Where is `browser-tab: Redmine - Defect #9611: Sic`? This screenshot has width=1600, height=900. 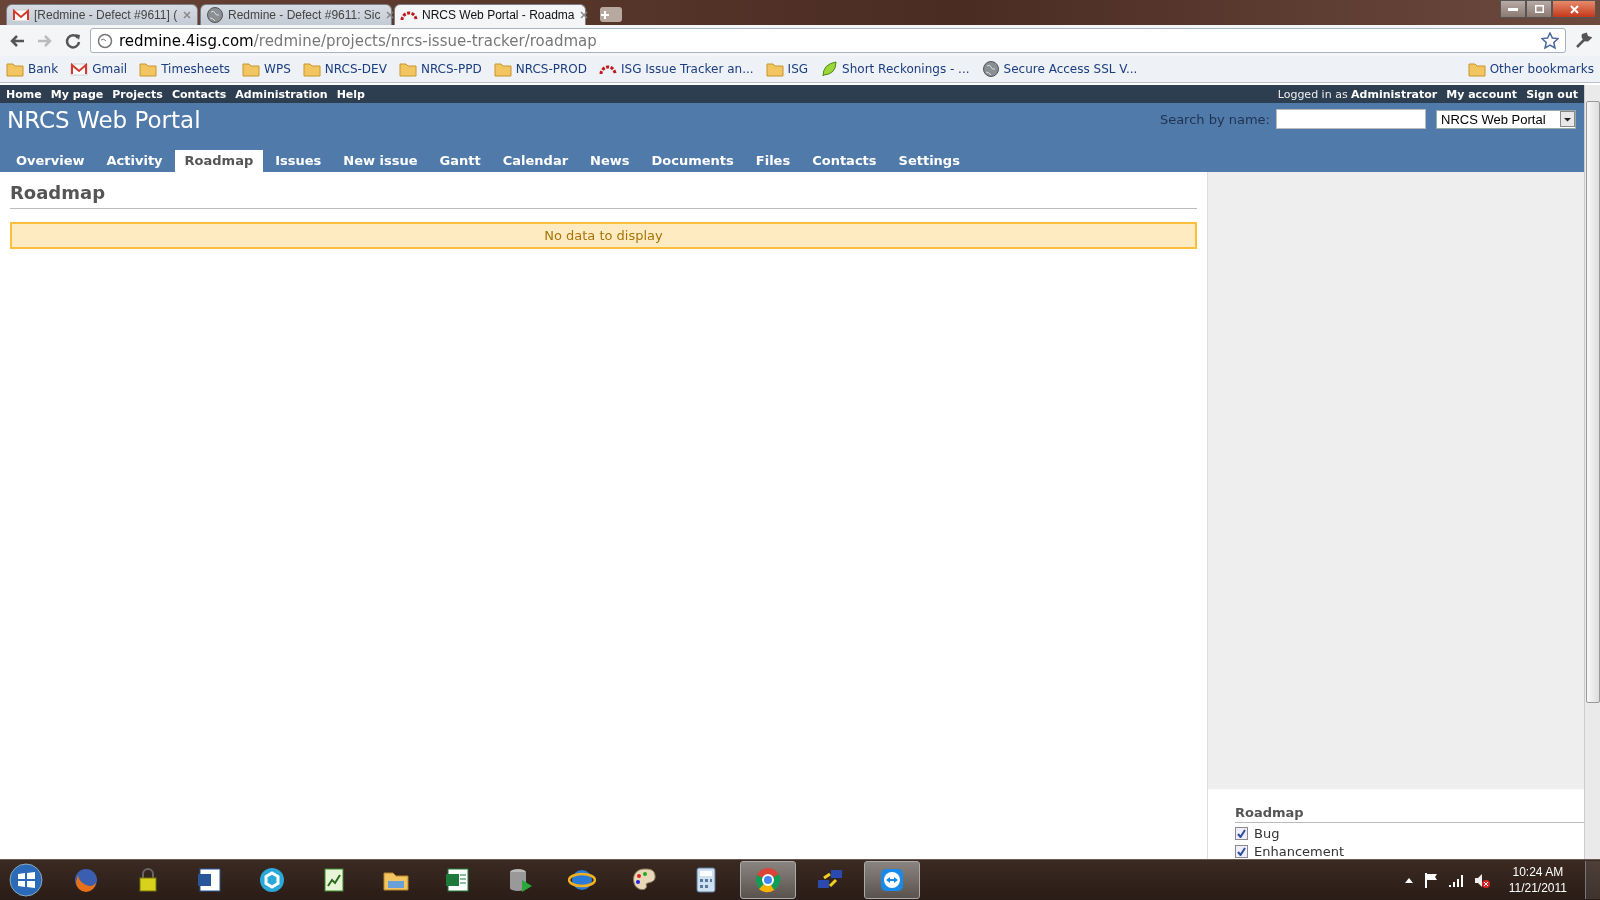
browser-tab: Redmine - Defect #9611: Sic is located at coordinates (296, 14).